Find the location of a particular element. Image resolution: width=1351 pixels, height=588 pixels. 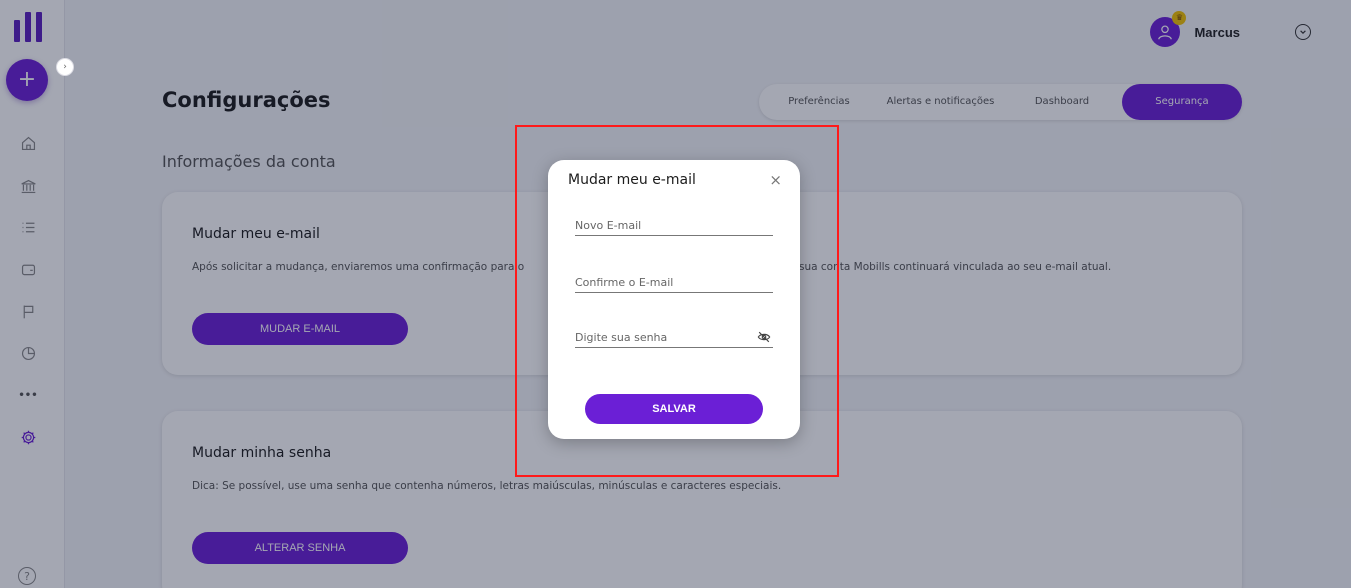

highlight-box is located at coordinates (677, 301).